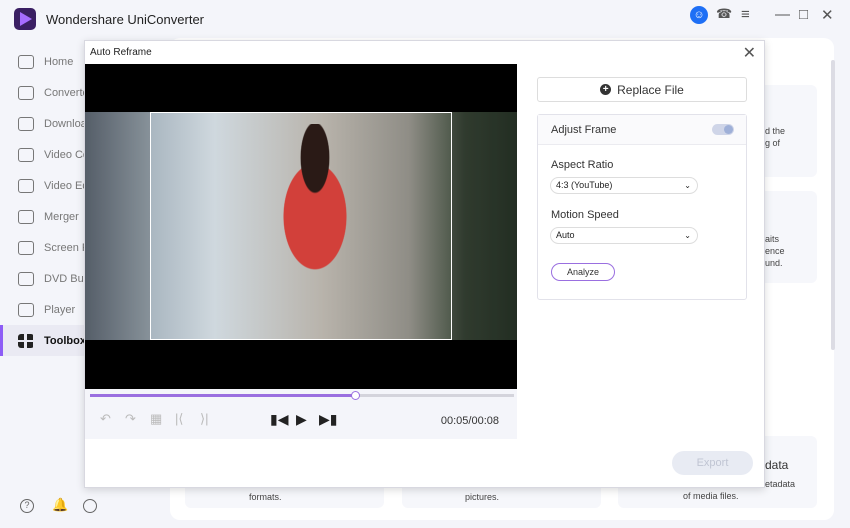 This screenshot has height=528, width=850. Describe the element at coordinates (775, 131) in the screenshot. I see `card-text: d the` at that location.